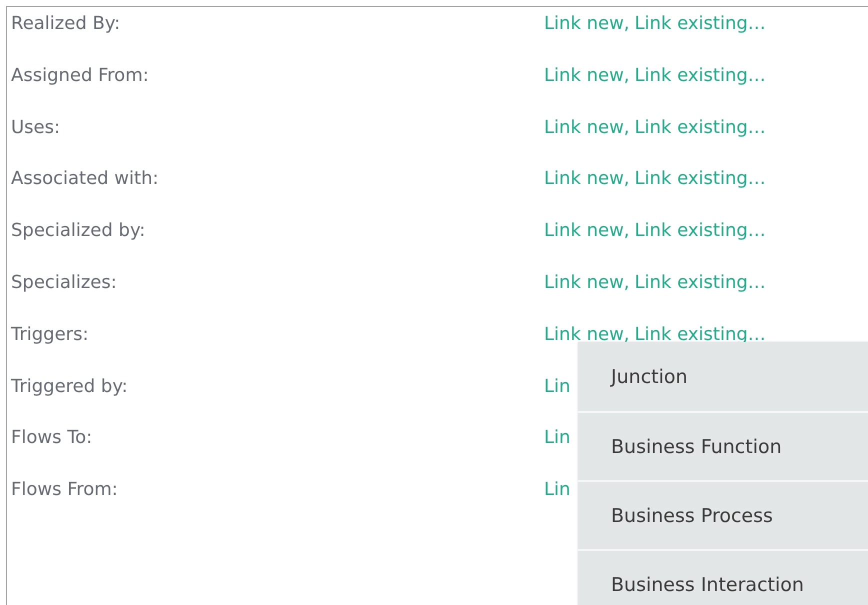 The width and height of the screenshot is (868, 605). What do you see at coordinates (69, 386) in the screenshot?
I see `relation-label: Triggered by:` at bounding box center [69, 386].